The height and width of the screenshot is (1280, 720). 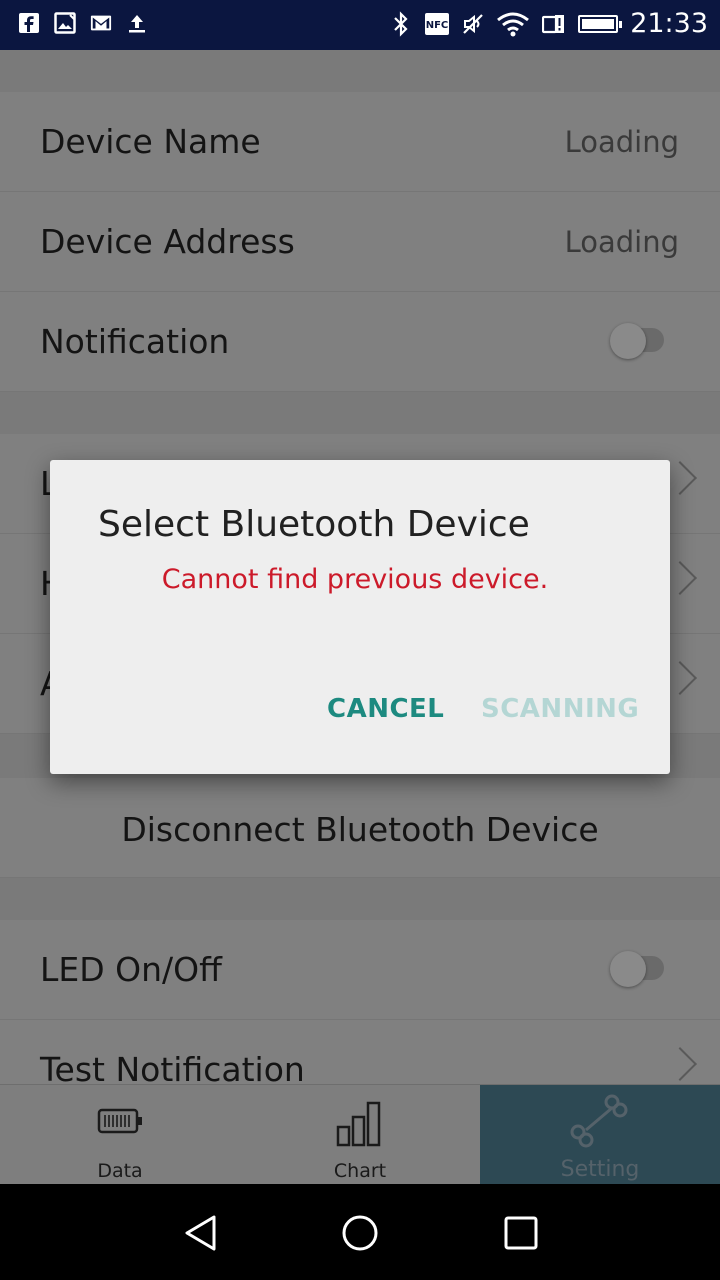 What do you see at coordinates (314, 524) in the screenshot?
I see `dialog-title: Select Bluetooth Device` at bounding box center [314, 524].